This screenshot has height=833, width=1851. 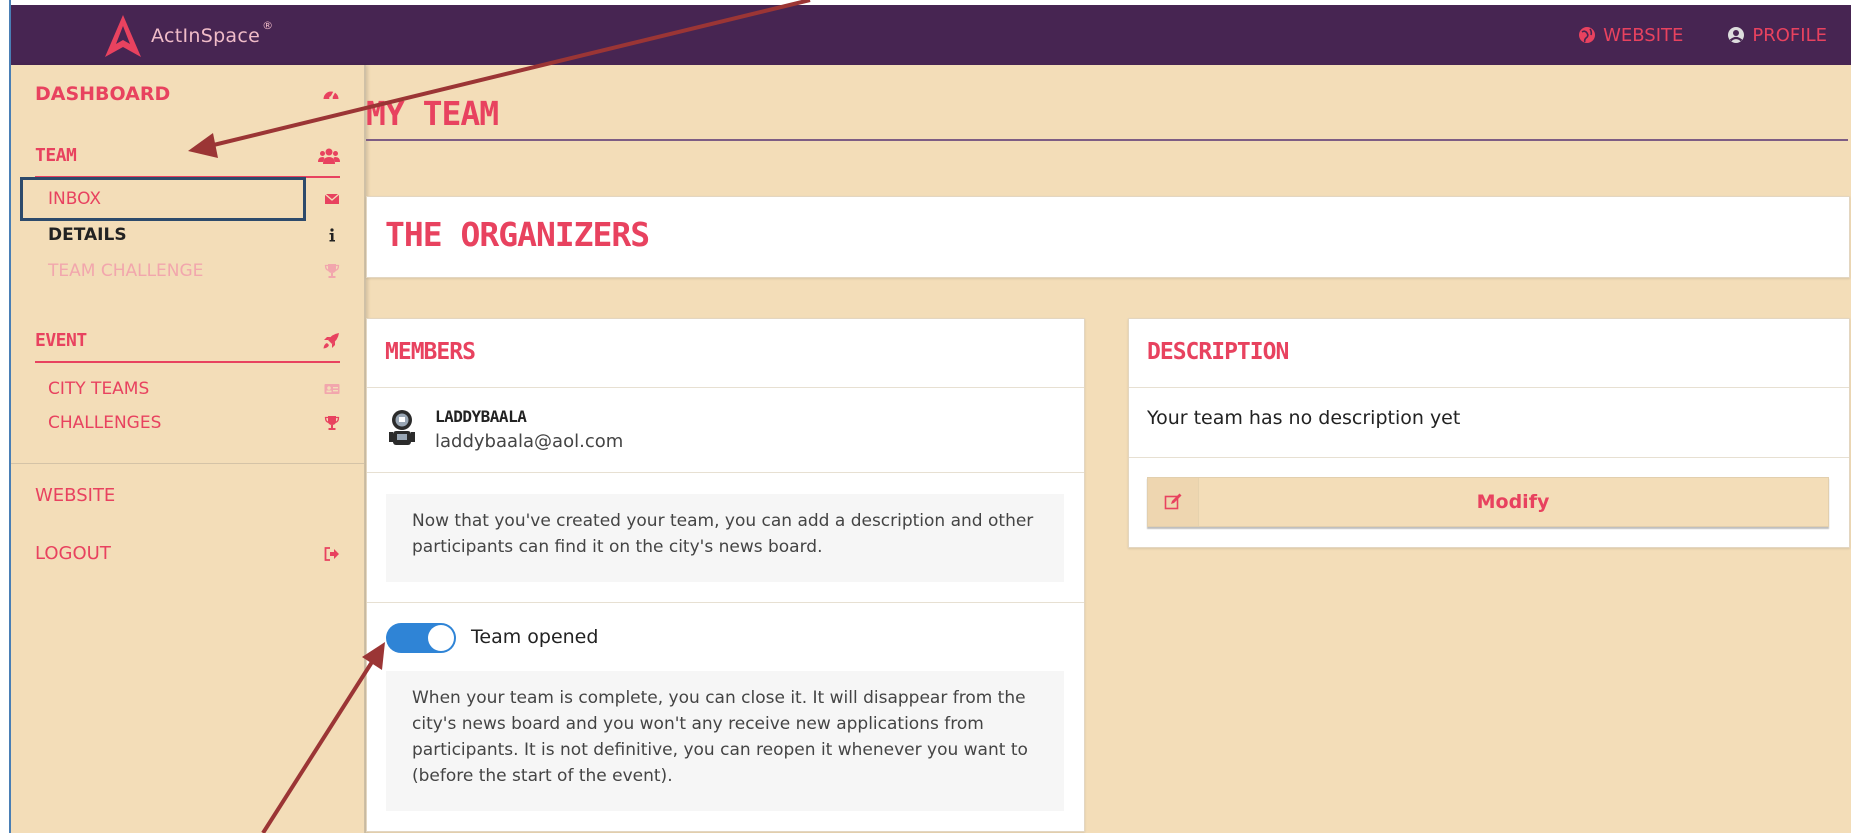 I want to click on sidebar-item-team-challenge: TEAM CHALLENGE, so click(x=194, y=271).